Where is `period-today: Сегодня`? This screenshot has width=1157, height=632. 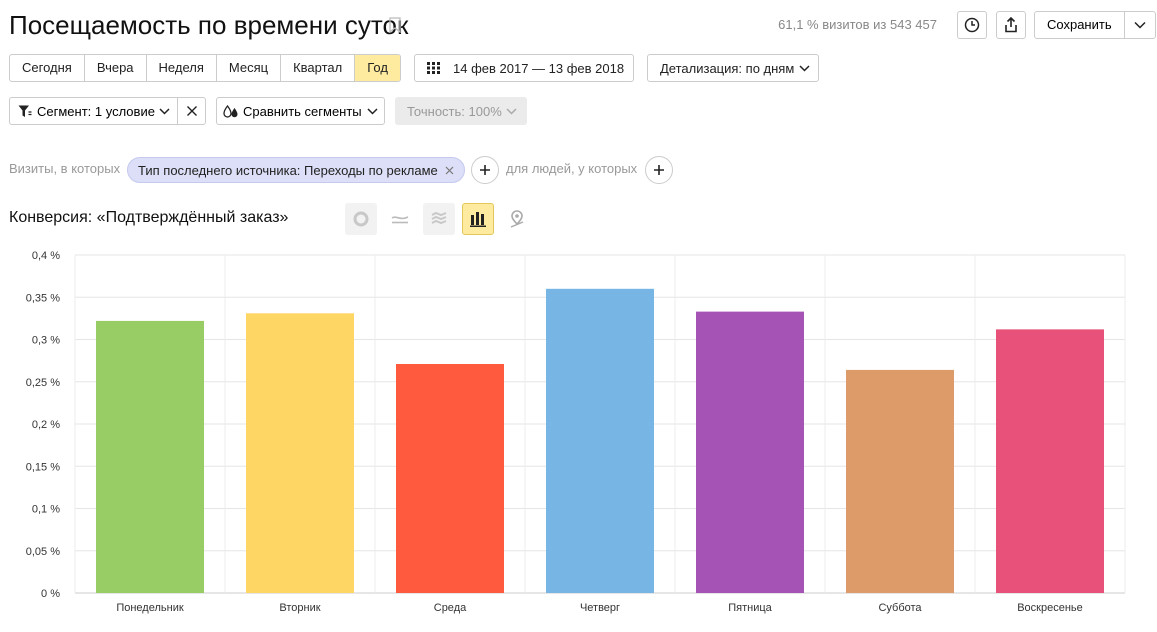
period-today: Сегодня is located at coordinates (47, 68).